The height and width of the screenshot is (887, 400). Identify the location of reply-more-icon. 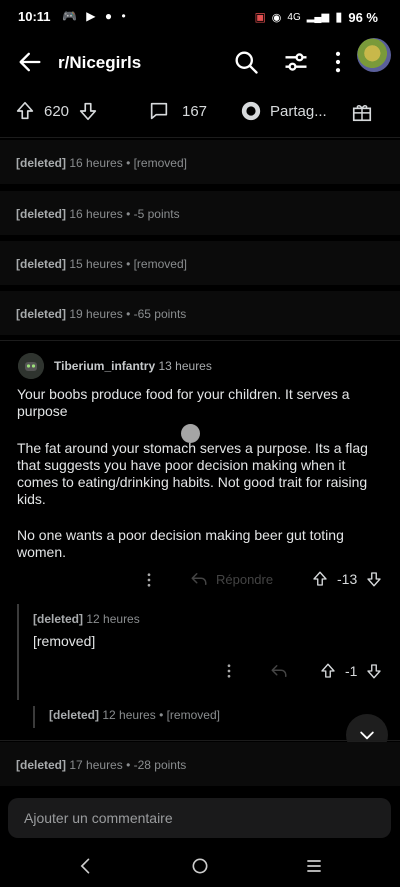
(229, 671).